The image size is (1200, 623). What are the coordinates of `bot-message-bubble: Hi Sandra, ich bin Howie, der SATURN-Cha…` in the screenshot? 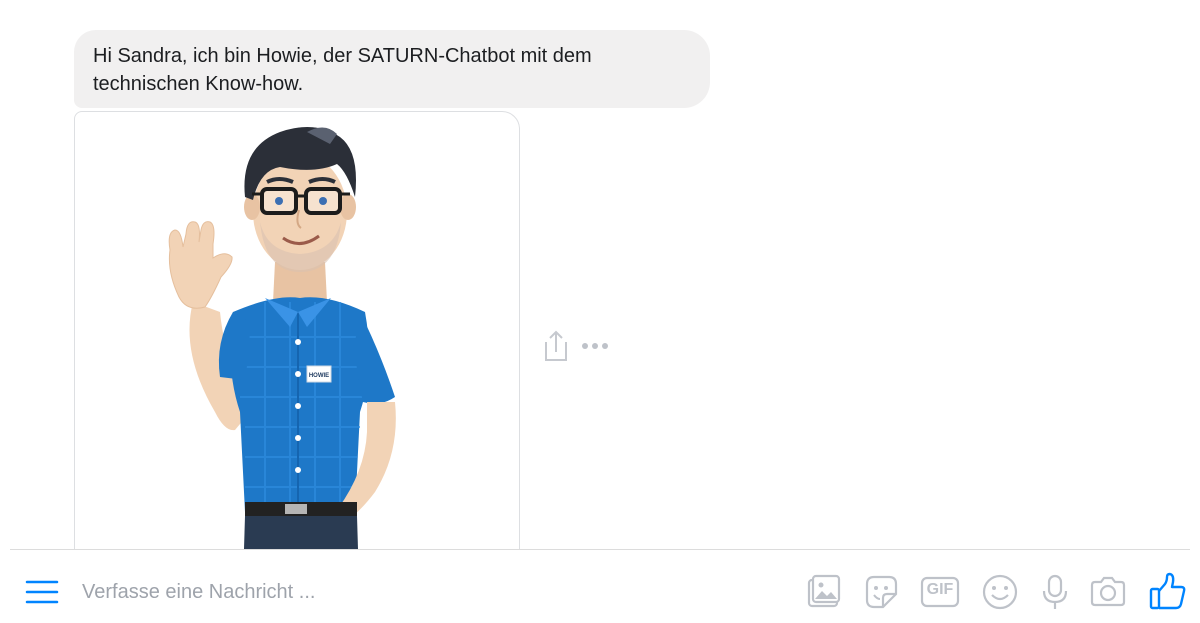 It's located at (392, 69).